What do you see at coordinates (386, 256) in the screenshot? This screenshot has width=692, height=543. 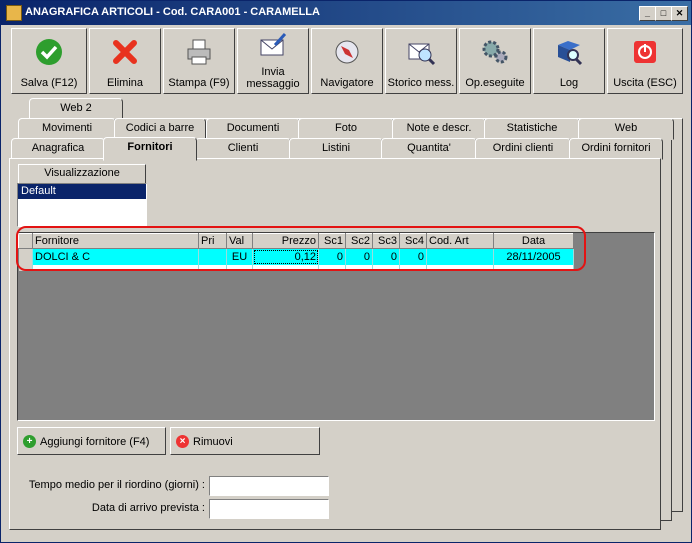 I see `cell-sc3: 0` at bounding box center [386, 256].